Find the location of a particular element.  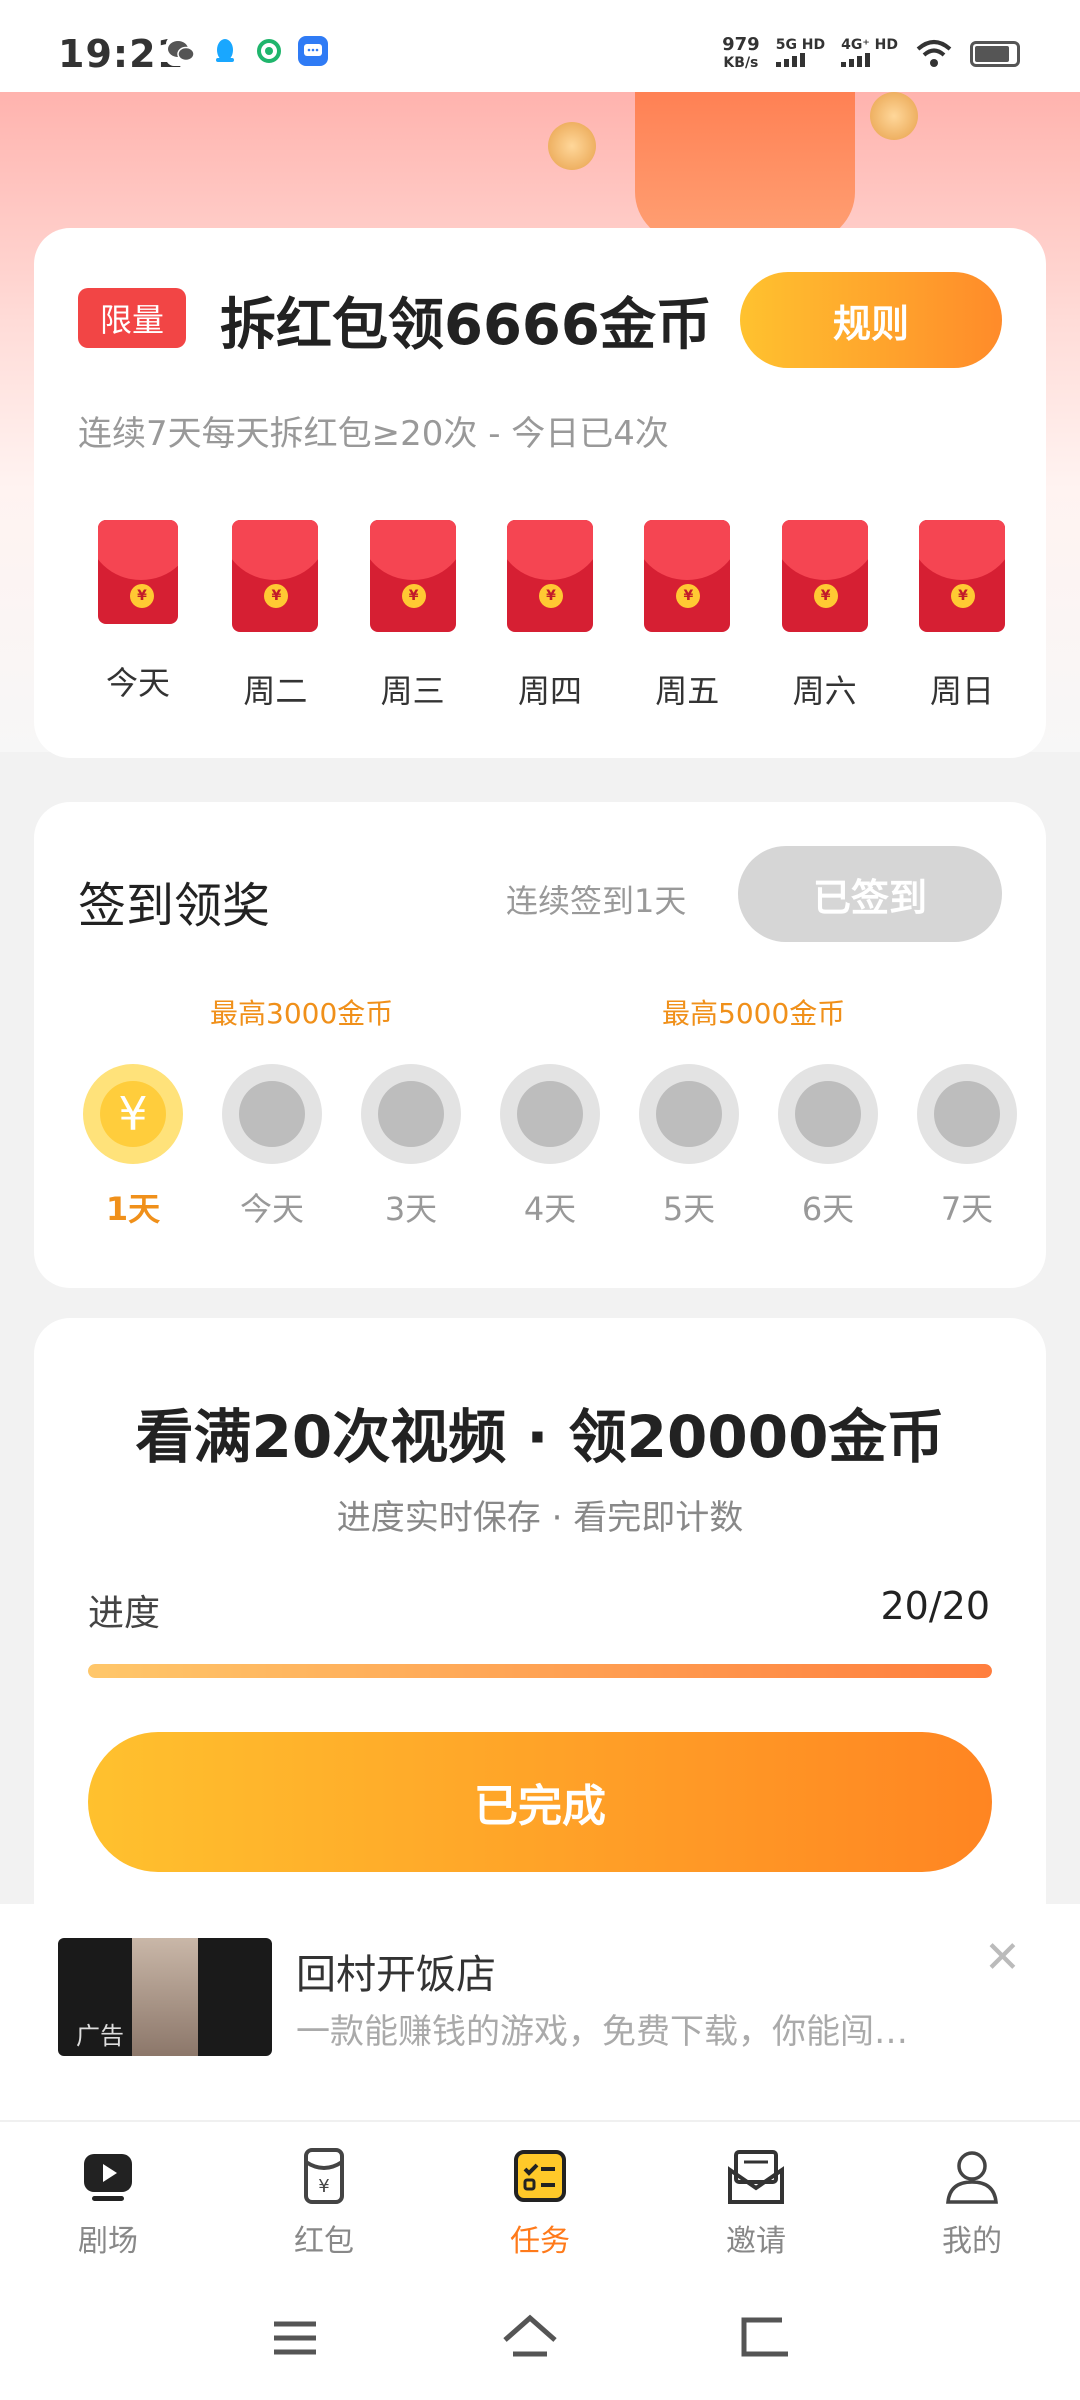

checkin-day-label: 5天 is located at coordinates (689, 1209).